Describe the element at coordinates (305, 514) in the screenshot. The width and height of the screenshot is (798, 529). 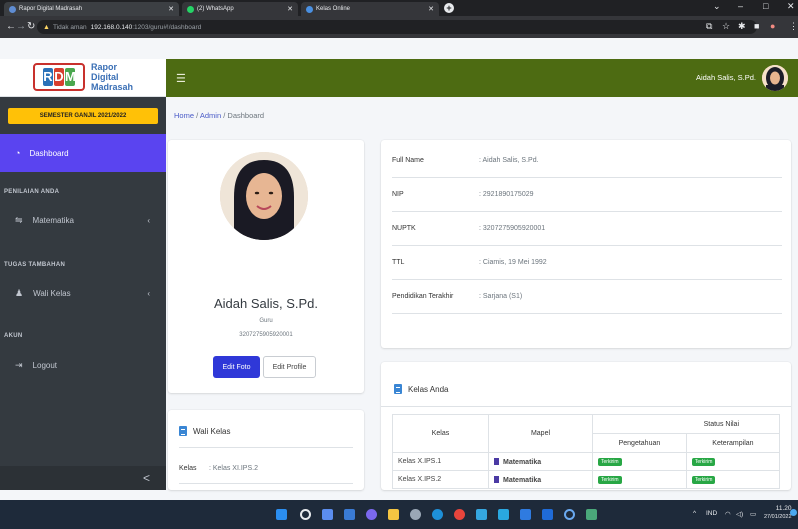
I see `search-icon` at that location.